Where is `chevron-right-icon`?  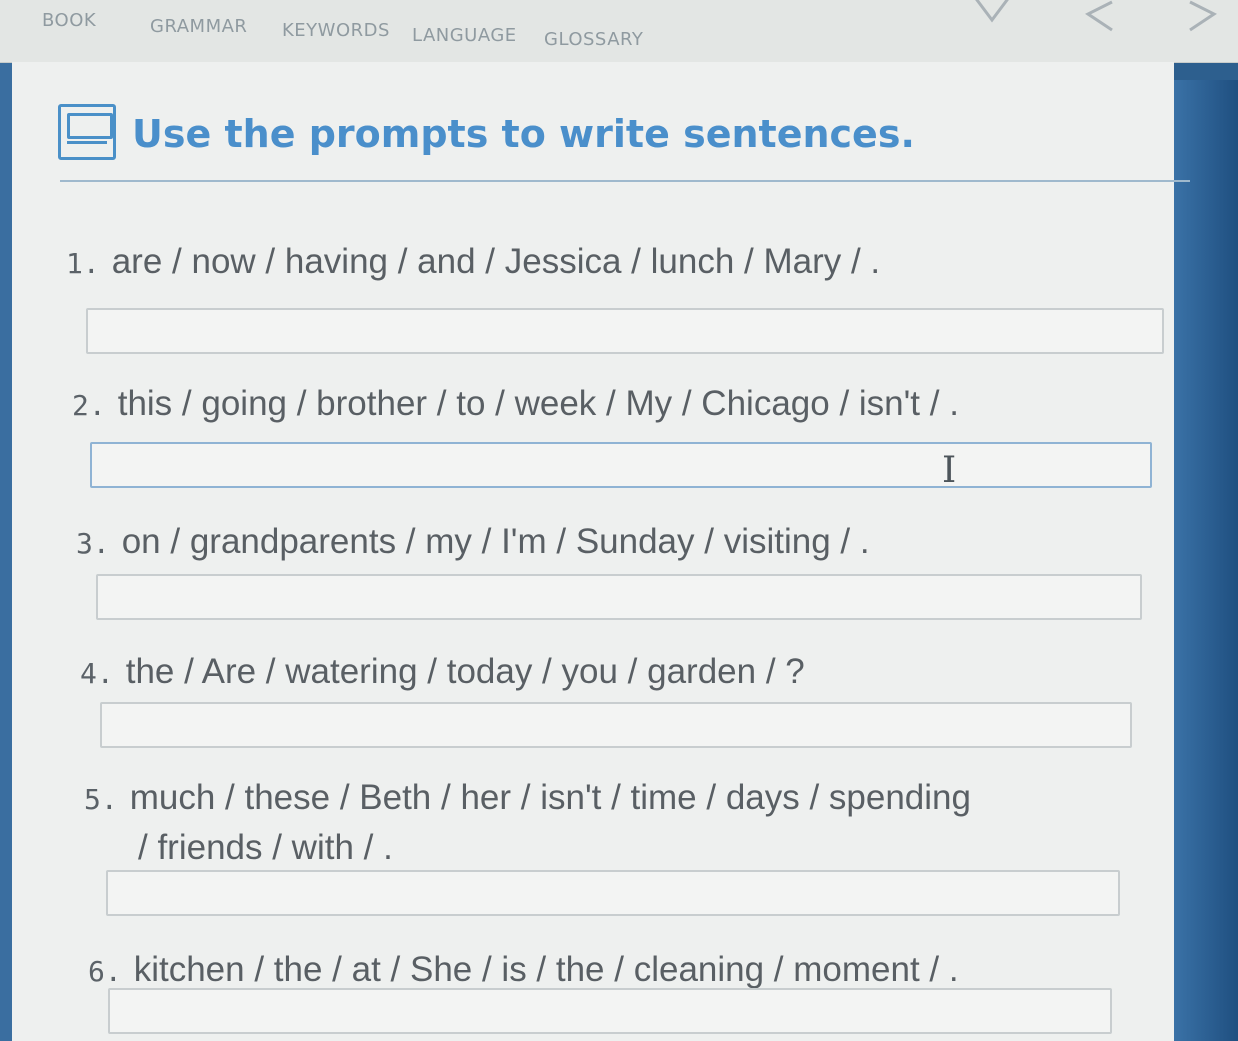
chevron-right-icon is located at coordinates (1202, 20).